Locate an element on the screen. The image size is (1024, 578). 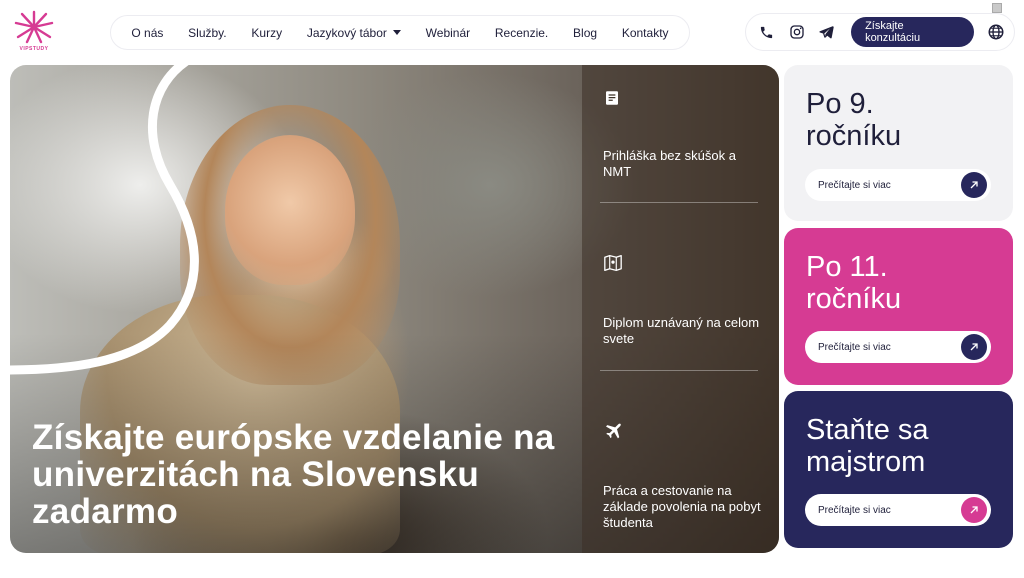
card-title: Staňte sa majstrom is located at coordinates (867, 446).